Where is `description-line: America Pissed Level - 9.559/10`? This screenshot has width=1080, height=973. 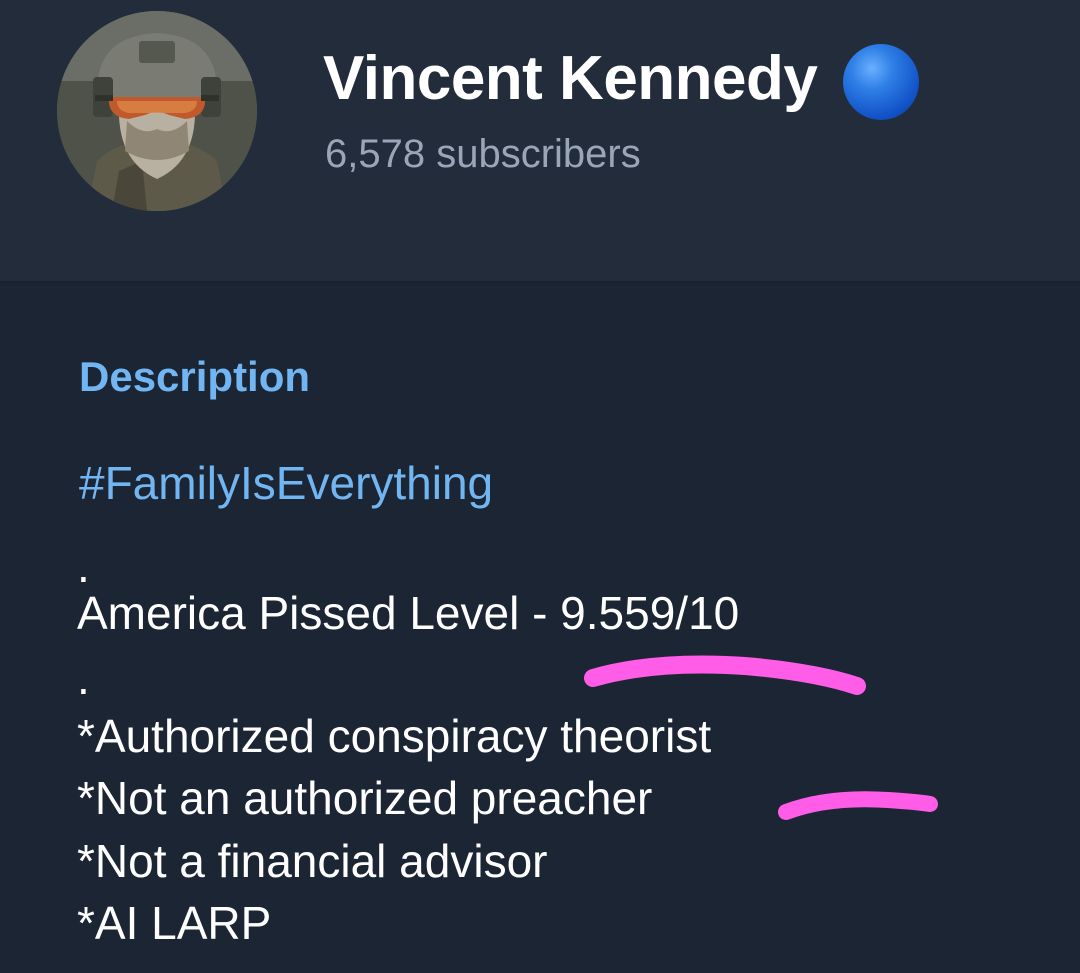 description-line: America Pissed Level - 9.559/10 is located at coordinates (408, 613).